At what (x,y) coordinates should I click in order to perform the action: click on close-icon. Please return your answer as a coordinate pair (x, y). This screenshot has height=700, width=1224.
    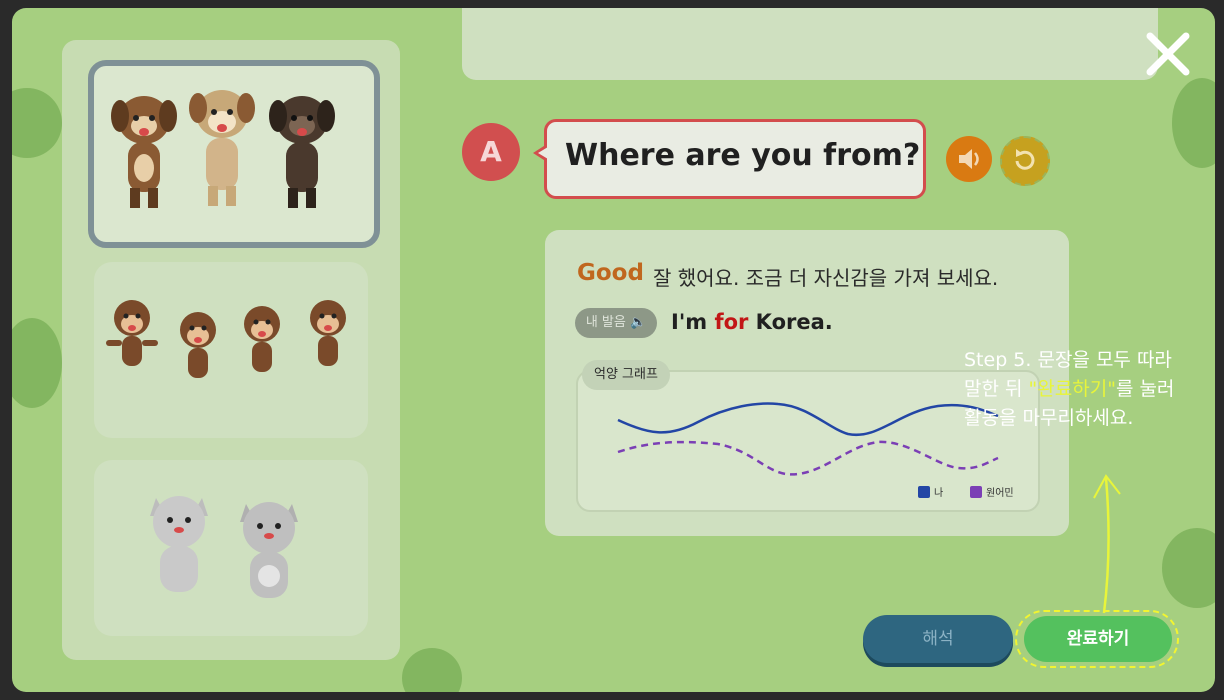
    Looking at the image, I should click on (1168, 54).